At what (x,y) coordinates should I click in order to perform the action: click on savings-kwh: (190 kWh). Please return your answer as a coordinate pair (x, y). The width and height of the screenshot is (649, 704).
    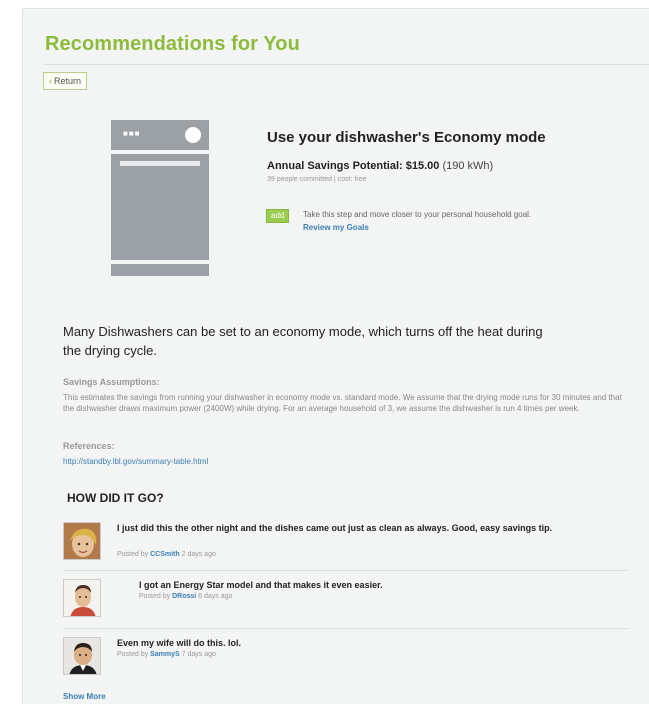
    Looking at the image, I should click on (468, 166).